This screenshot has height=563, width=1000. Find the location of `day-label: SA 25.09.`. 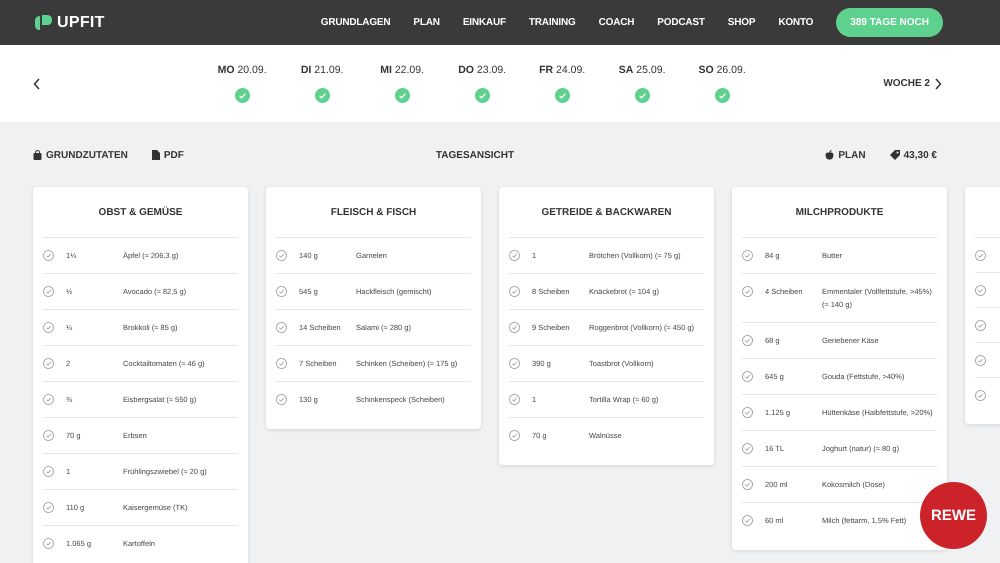

day-label: SA 25.09. is located at coordinates (642, 70).